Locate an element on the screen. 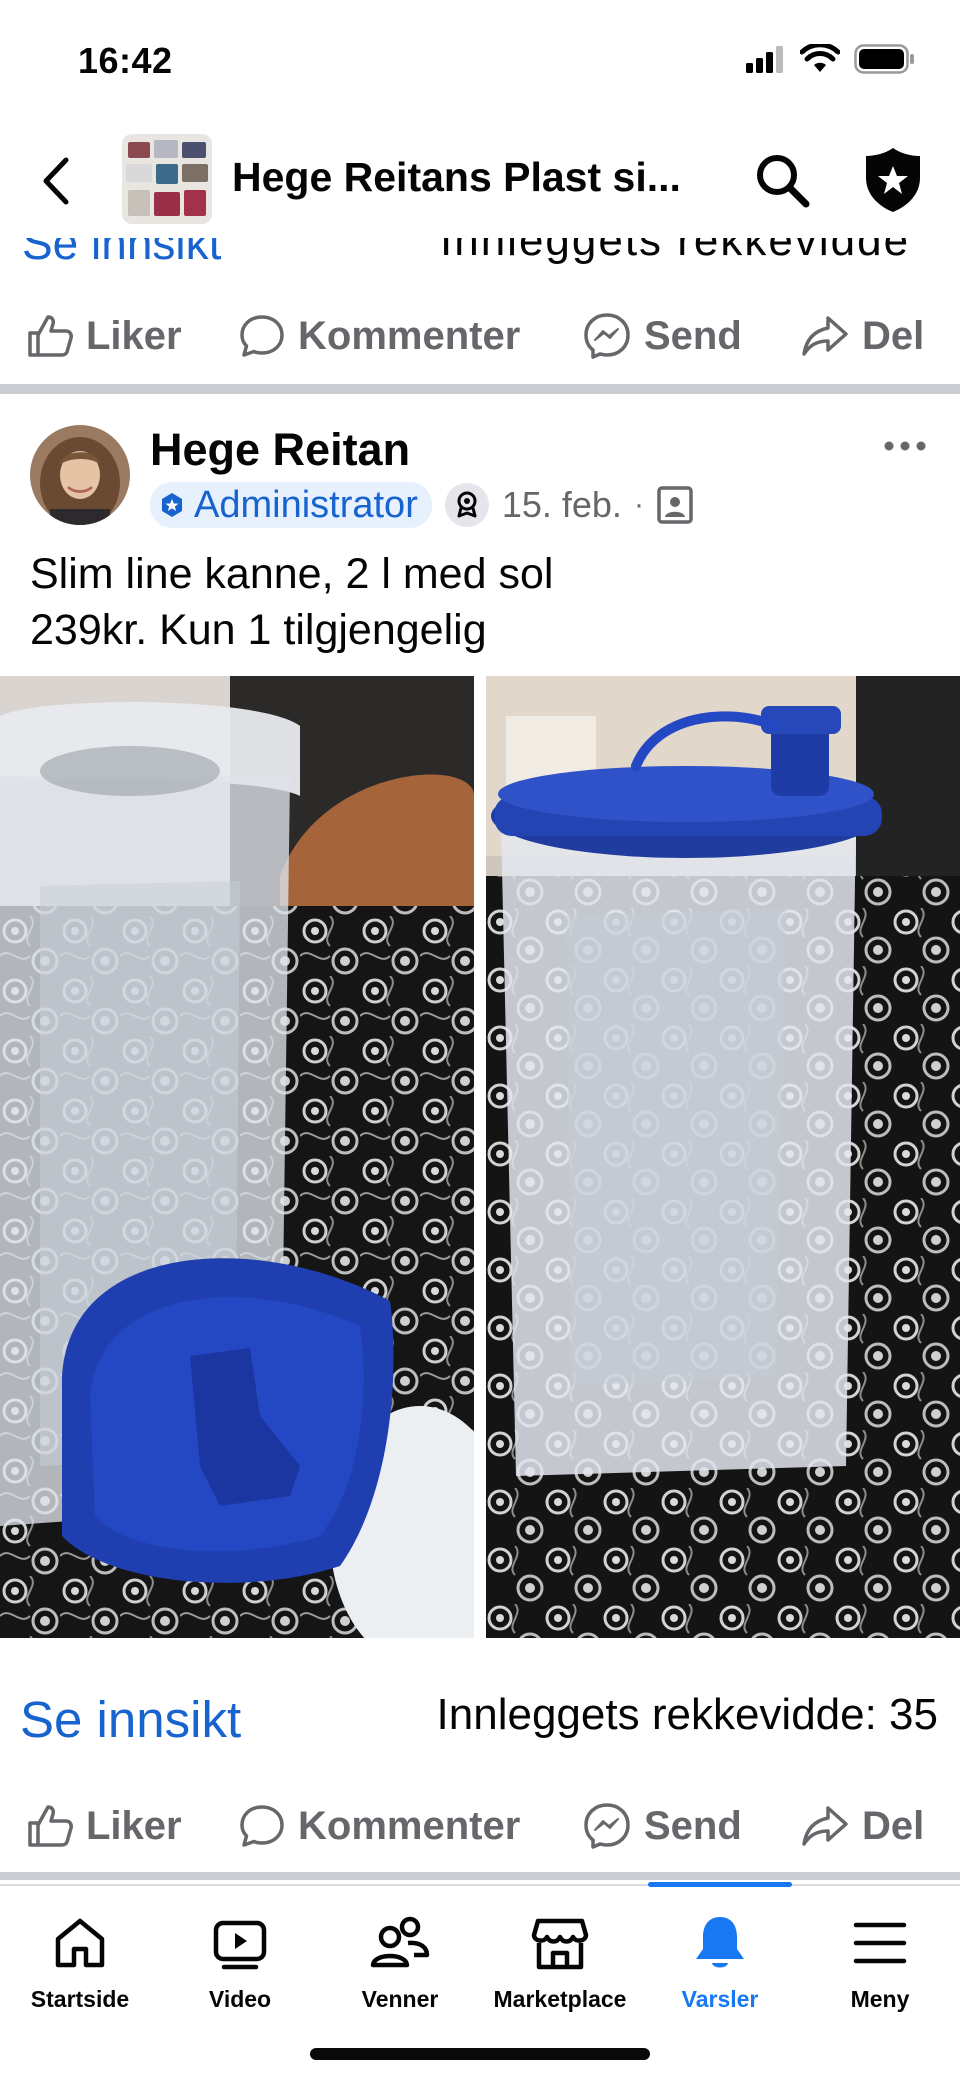 The width and height of the screenshot is (960, 2078). wifi-icon is located at coordinates (820, 58).